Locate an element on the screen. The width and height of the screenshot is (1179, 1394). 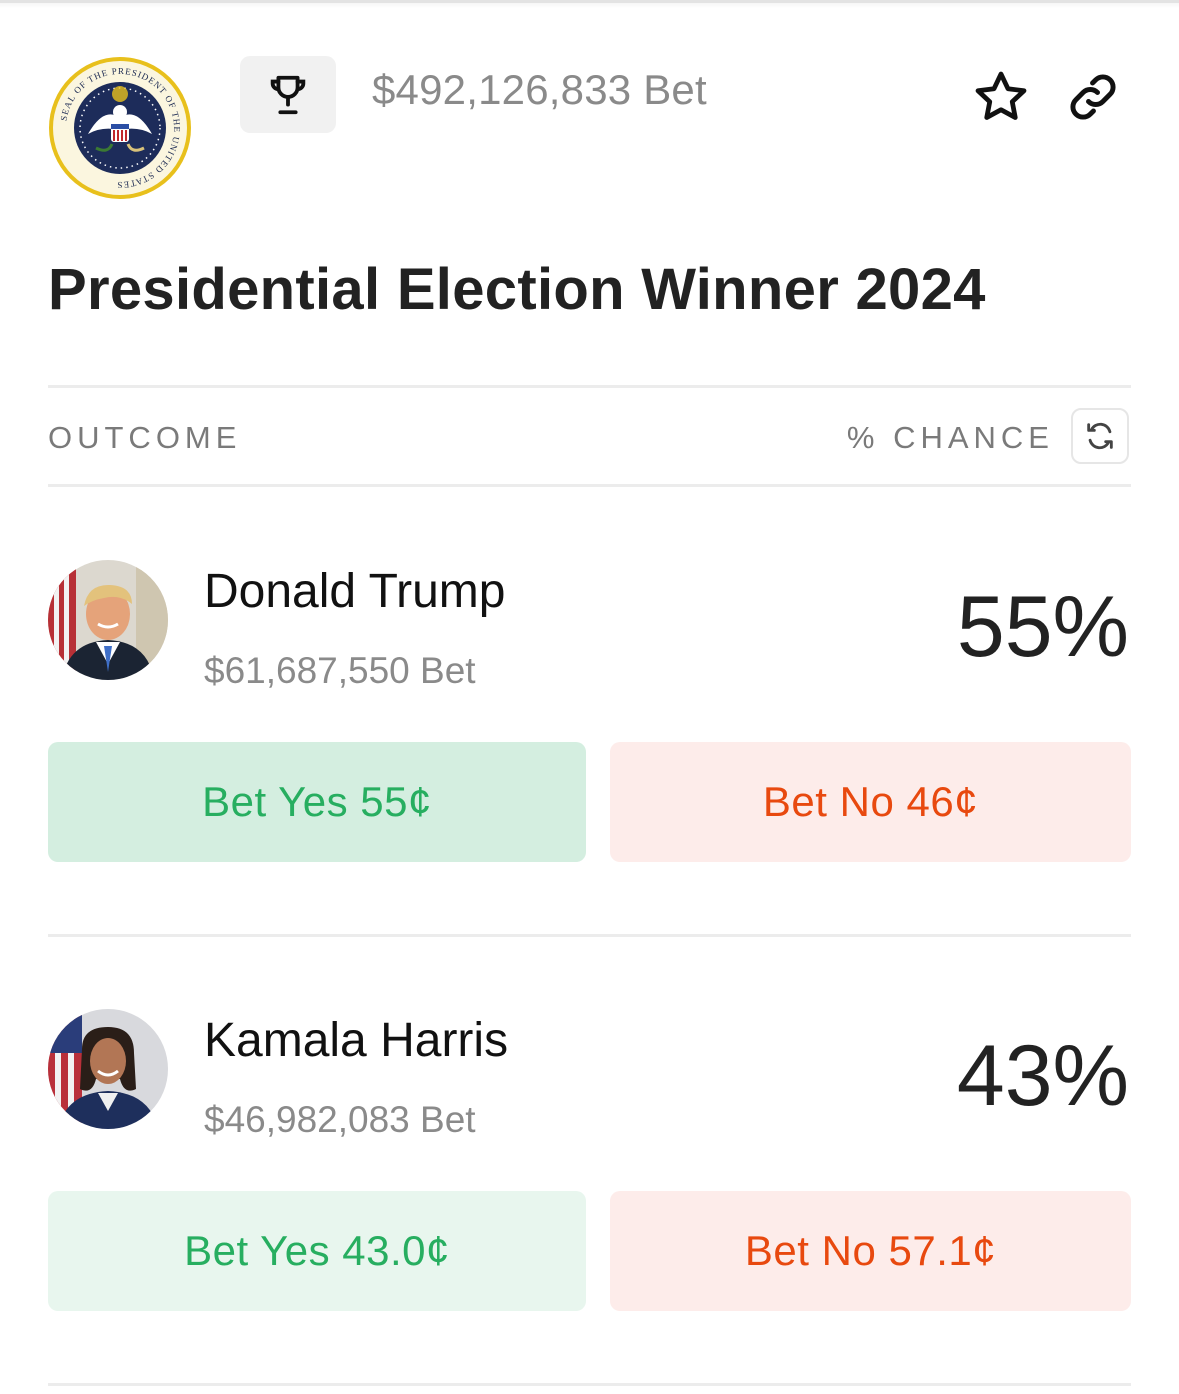
top-divider is located at coordinates (589, 4).